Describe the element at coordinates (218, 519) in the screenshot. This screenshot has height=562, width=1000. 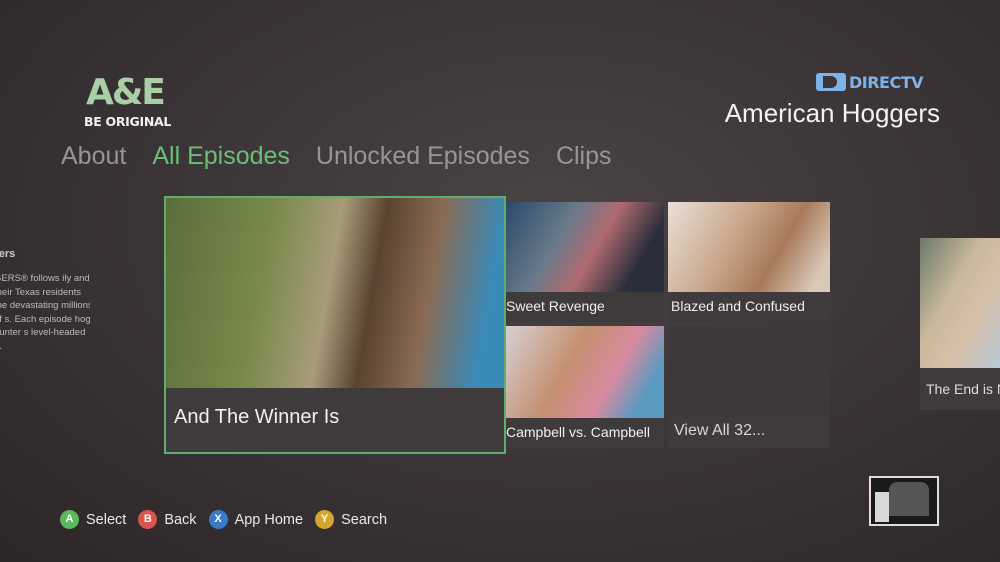
I see `x-button-icon: X` at that location.